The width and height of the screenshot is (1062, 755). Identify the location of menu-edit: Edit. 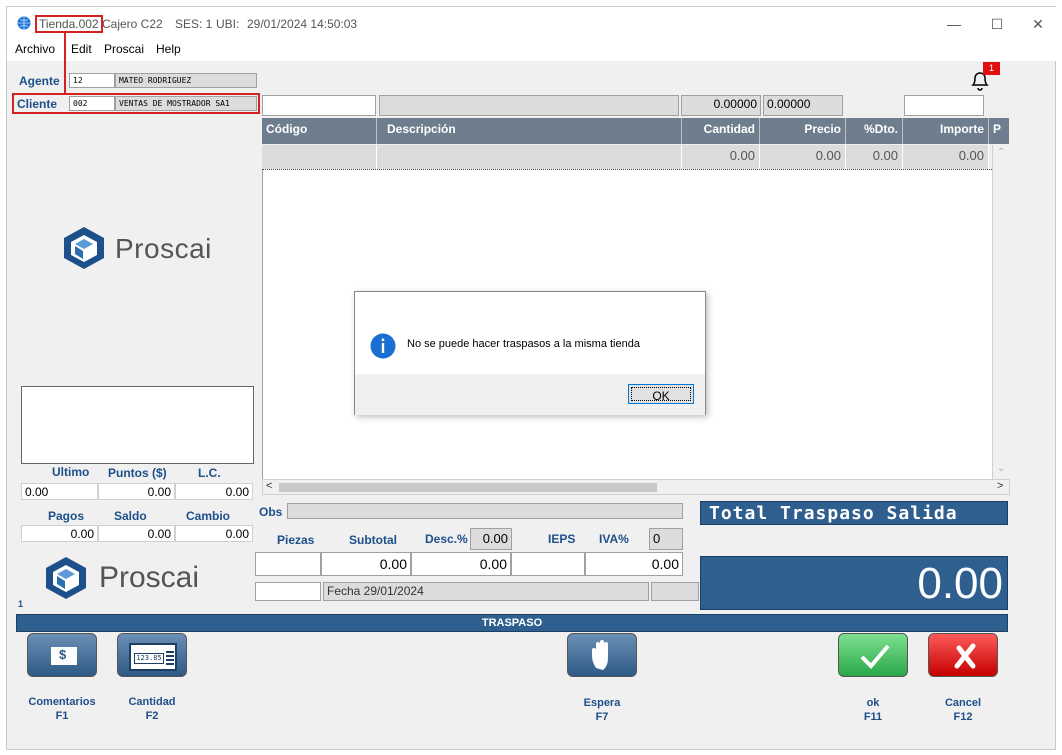
(81, 49).